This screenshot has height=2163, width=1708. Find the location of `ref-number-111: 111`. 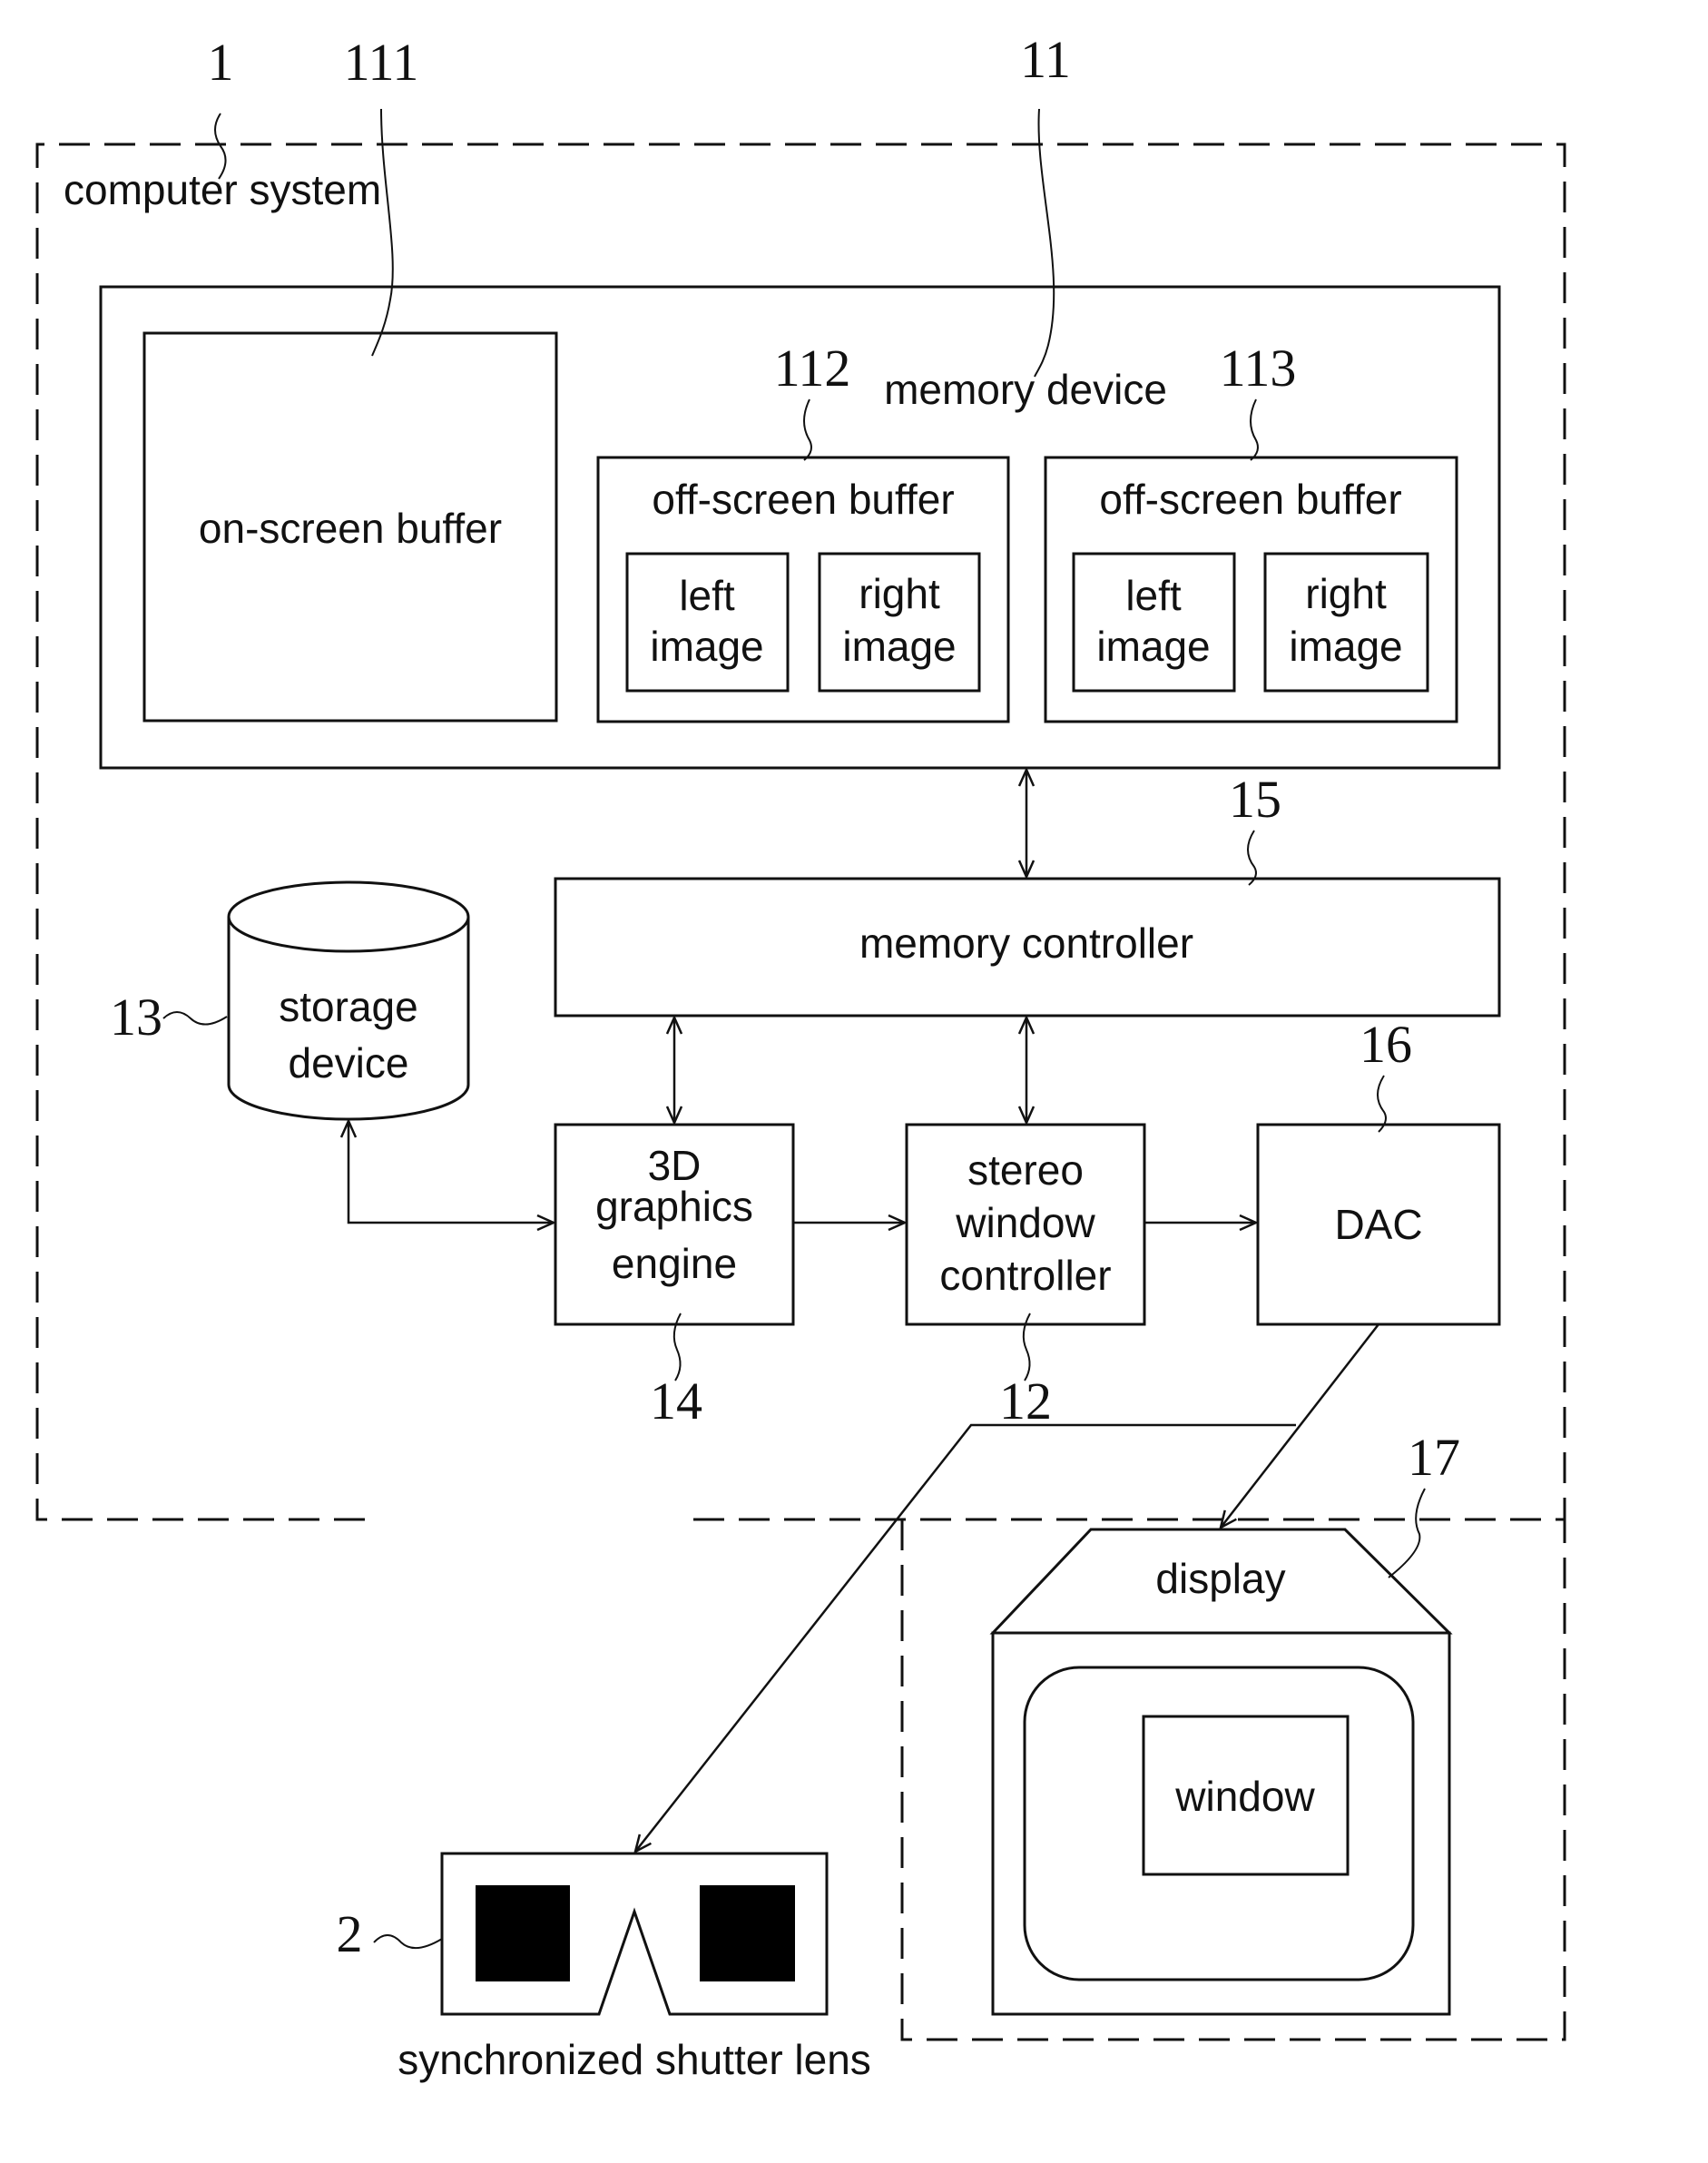

ref-number-111: 111 is located at coordinates (381, 62).